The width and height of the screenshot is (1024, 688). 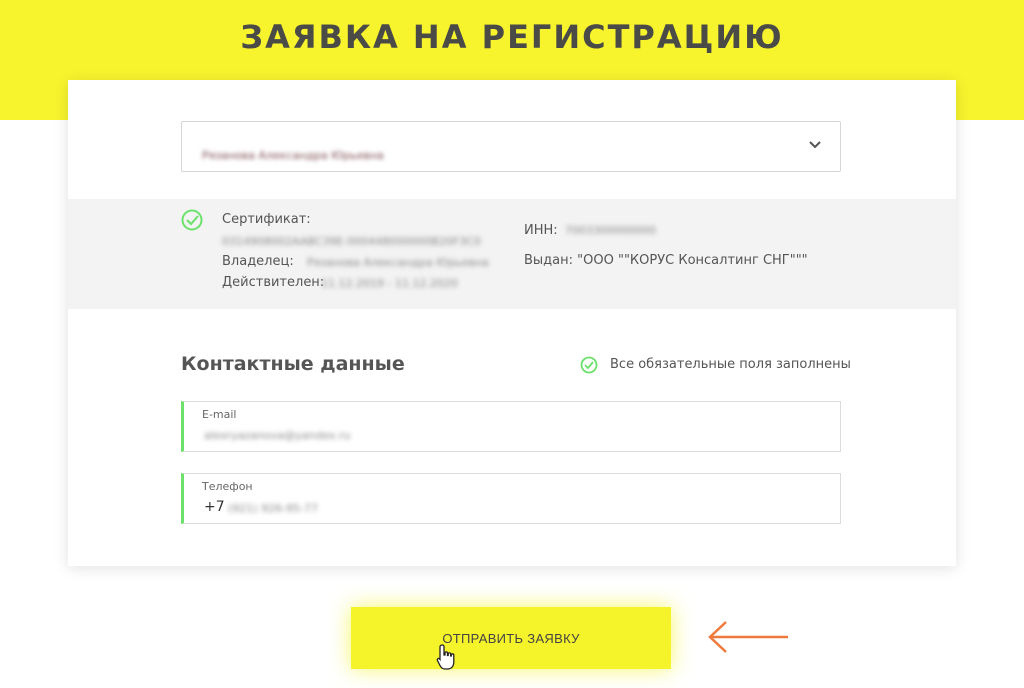 I want to click on submit-button-label: ОТПРАВИТЬ ЗАЯВКУ, so click(x=511, y=638).